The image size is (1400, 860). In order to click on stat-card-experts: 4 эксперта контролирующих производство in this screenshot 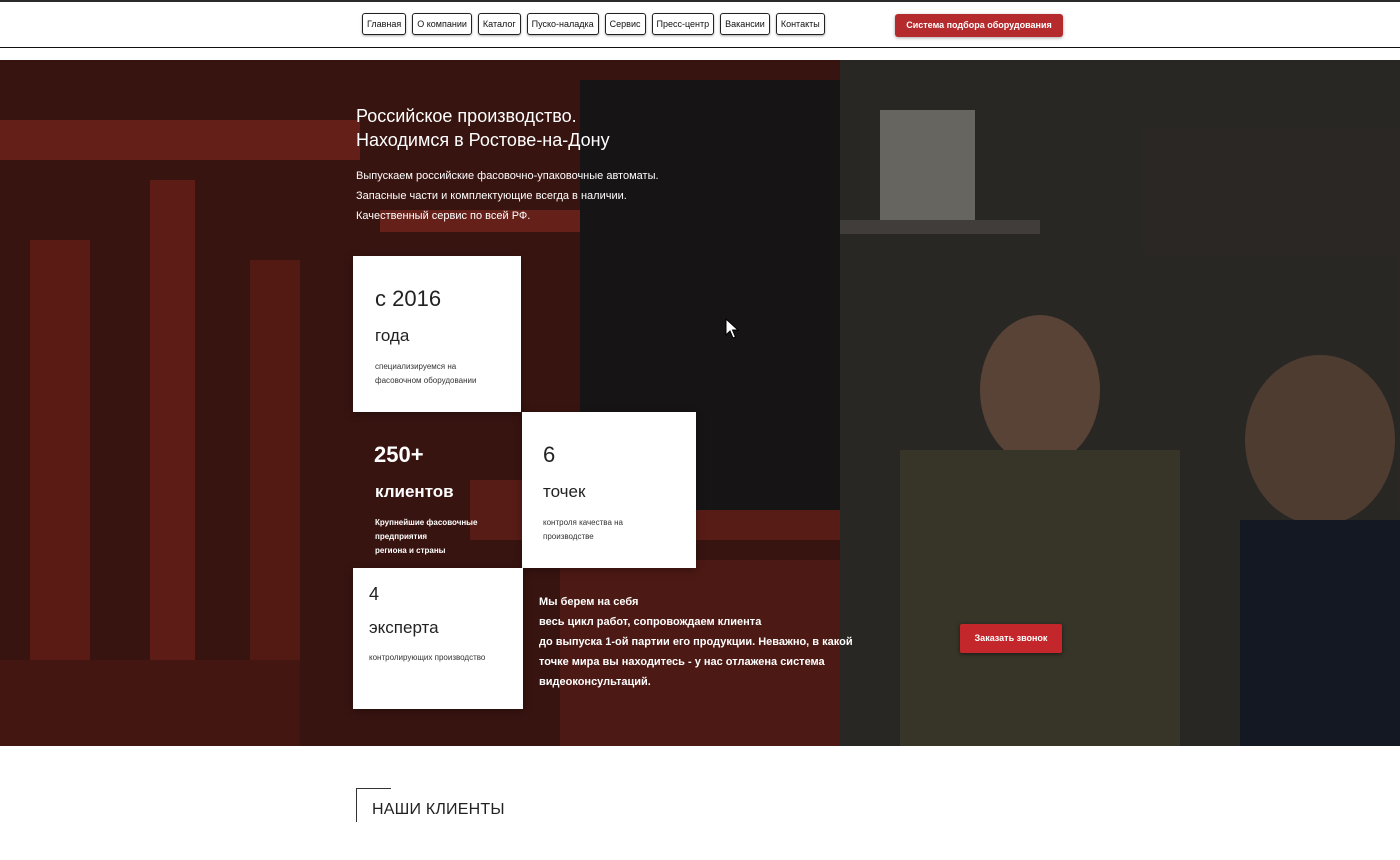, I will do `click(438, 638)`.